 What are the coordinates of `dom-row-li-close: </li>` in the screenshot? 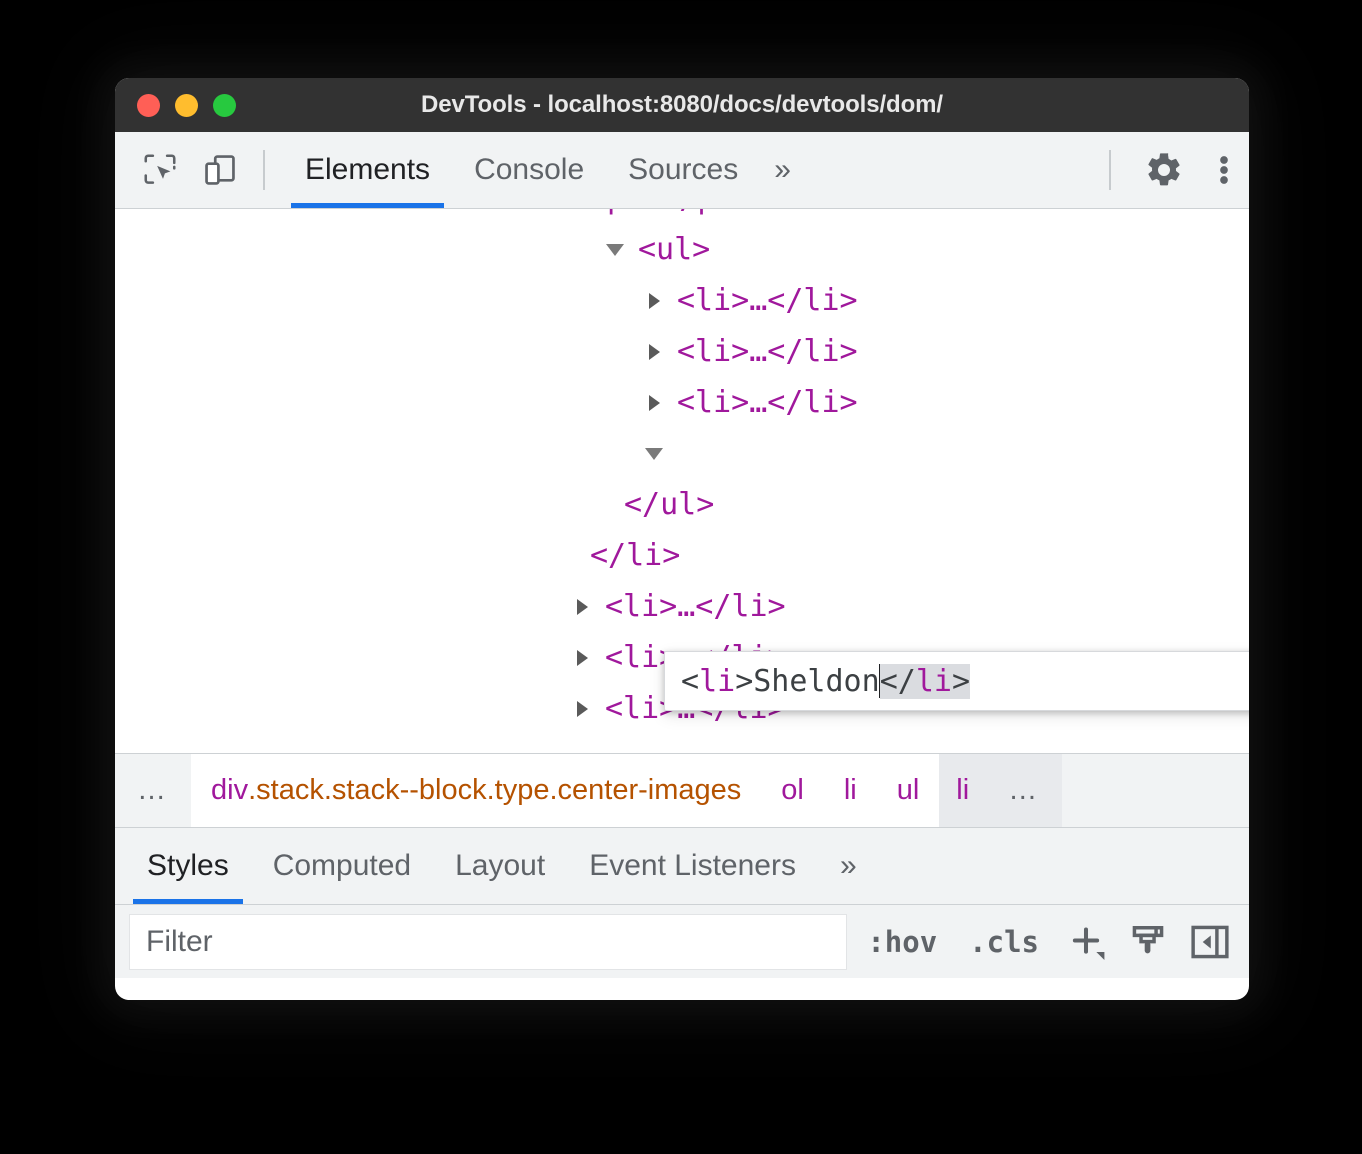 It's located at (682, 555).